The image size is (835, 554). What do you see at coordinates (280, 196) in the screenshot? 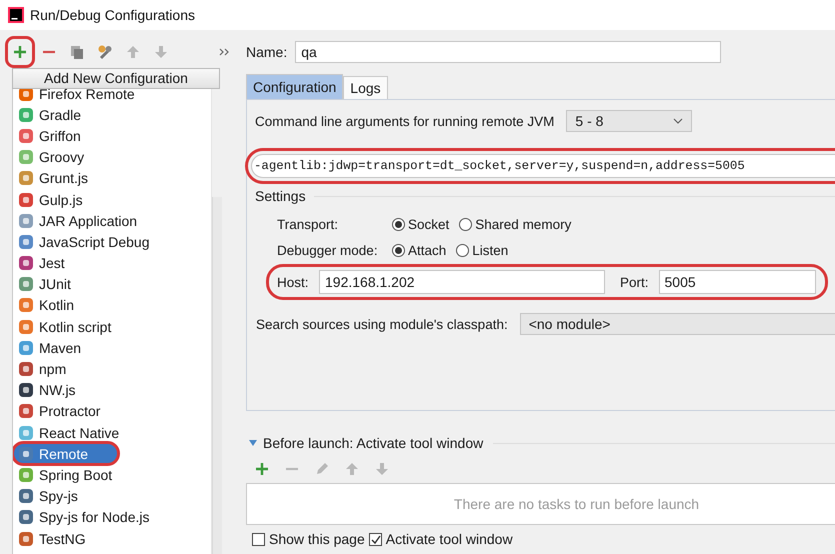
I see `settings-title: Settings` at bounding box center [280, 196].